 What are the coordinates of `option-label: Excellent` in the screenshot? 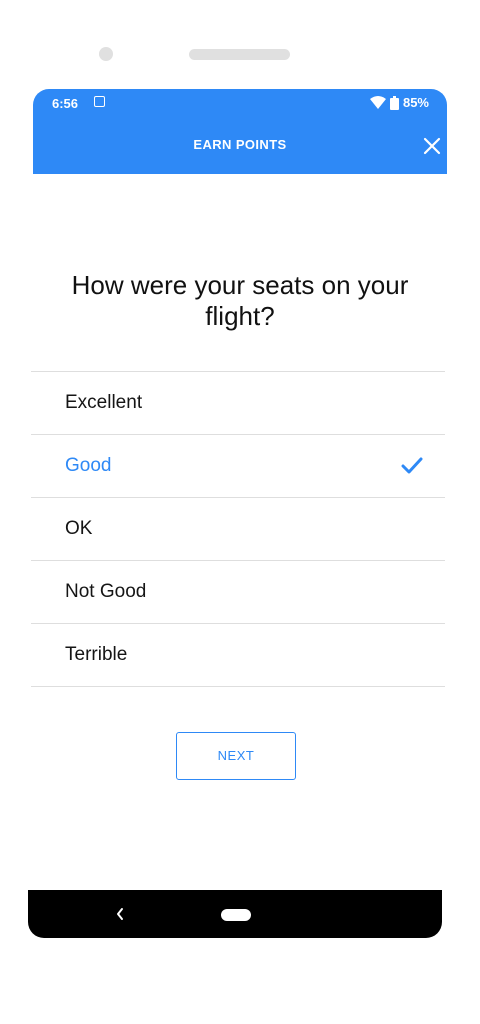 It's located at (104, 402).